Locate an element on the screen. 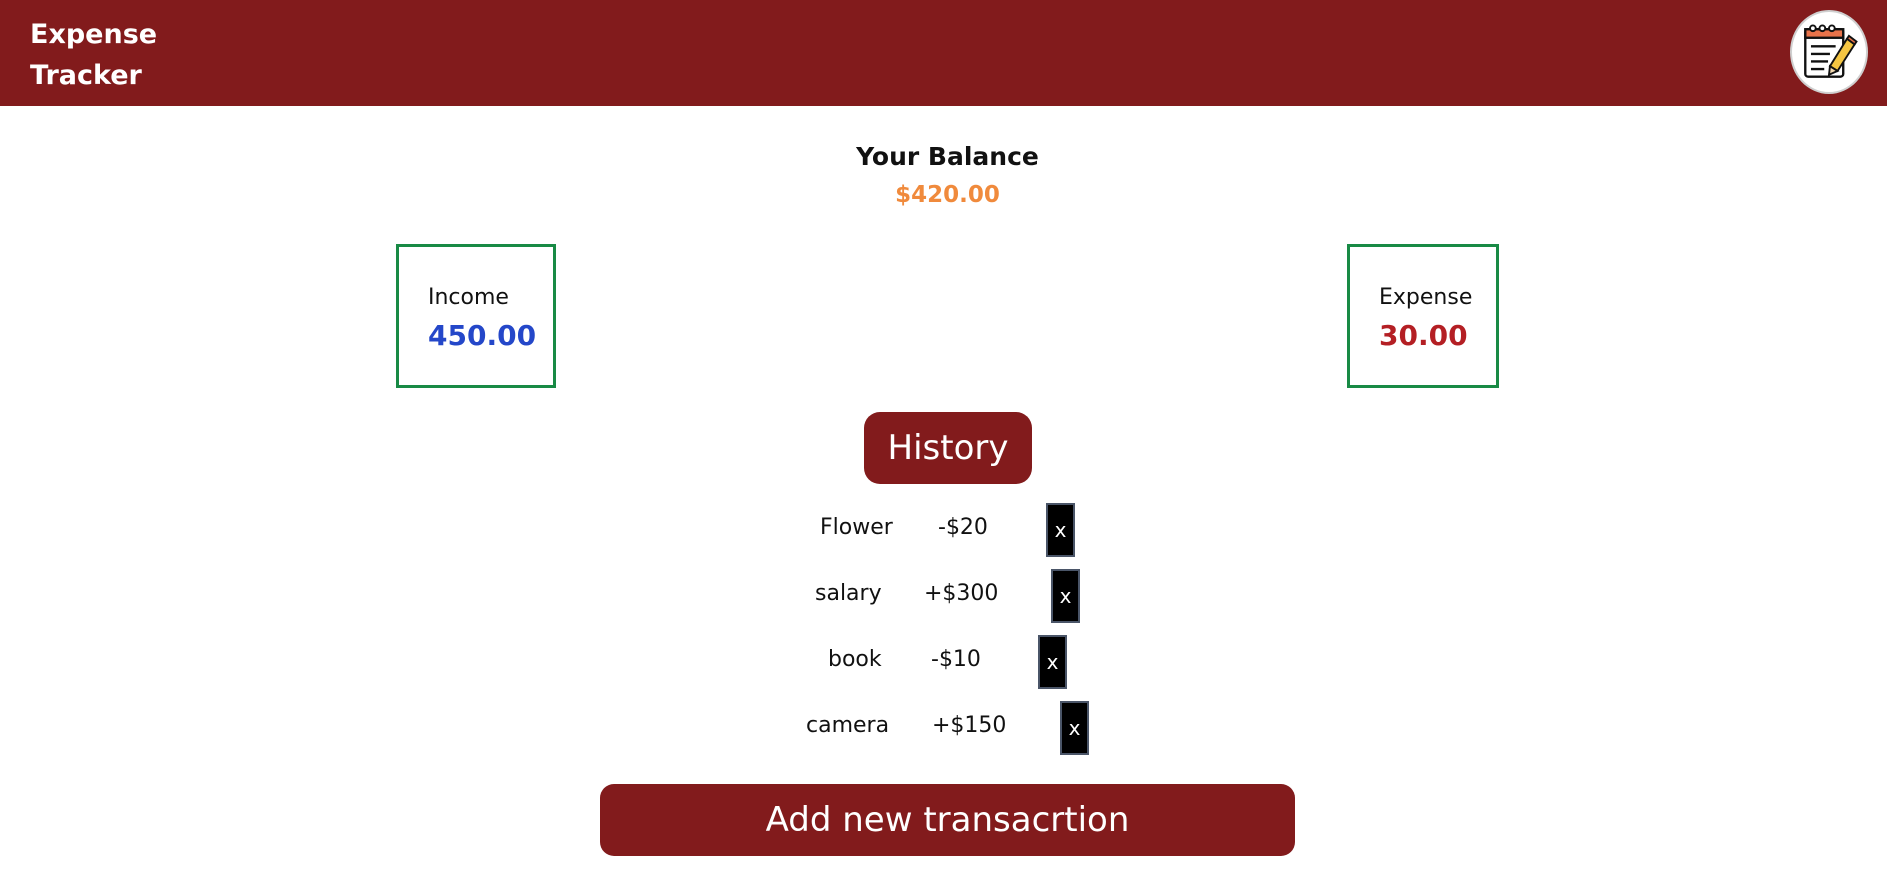 The image size is (1887, 874). transaction-row: book -$10 x is located at coordinates (950, 662).